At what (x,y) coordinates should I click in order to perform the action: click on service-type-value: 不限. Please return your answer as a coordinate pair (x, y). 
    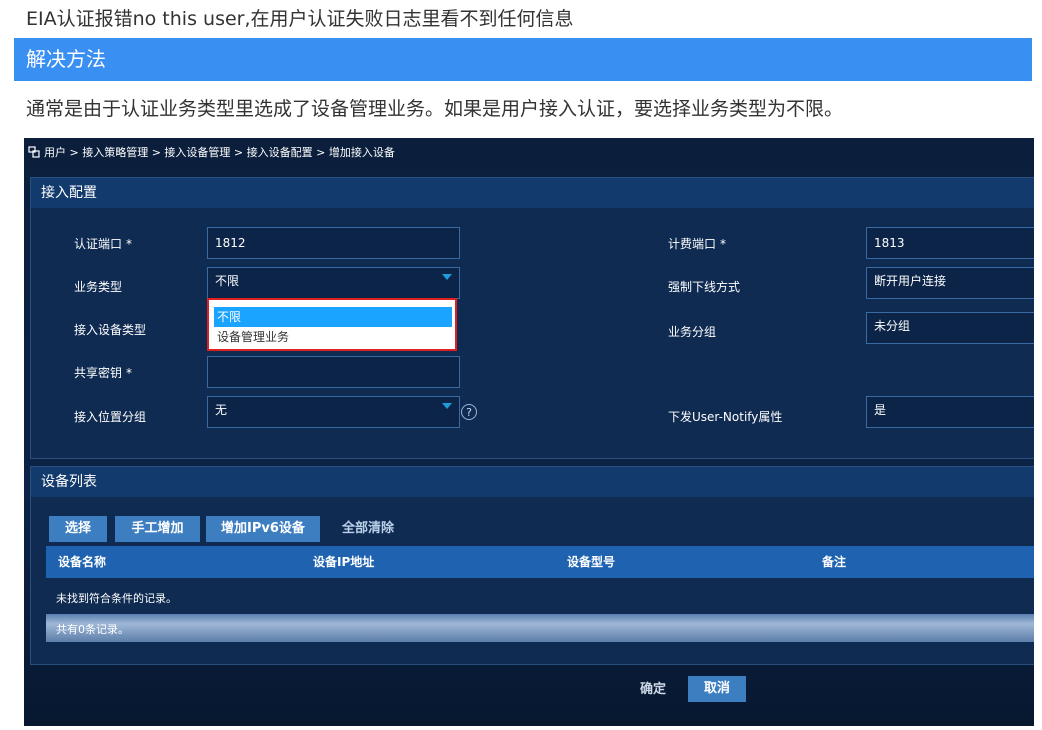
    Looking at the image, I should click on (227, 281).